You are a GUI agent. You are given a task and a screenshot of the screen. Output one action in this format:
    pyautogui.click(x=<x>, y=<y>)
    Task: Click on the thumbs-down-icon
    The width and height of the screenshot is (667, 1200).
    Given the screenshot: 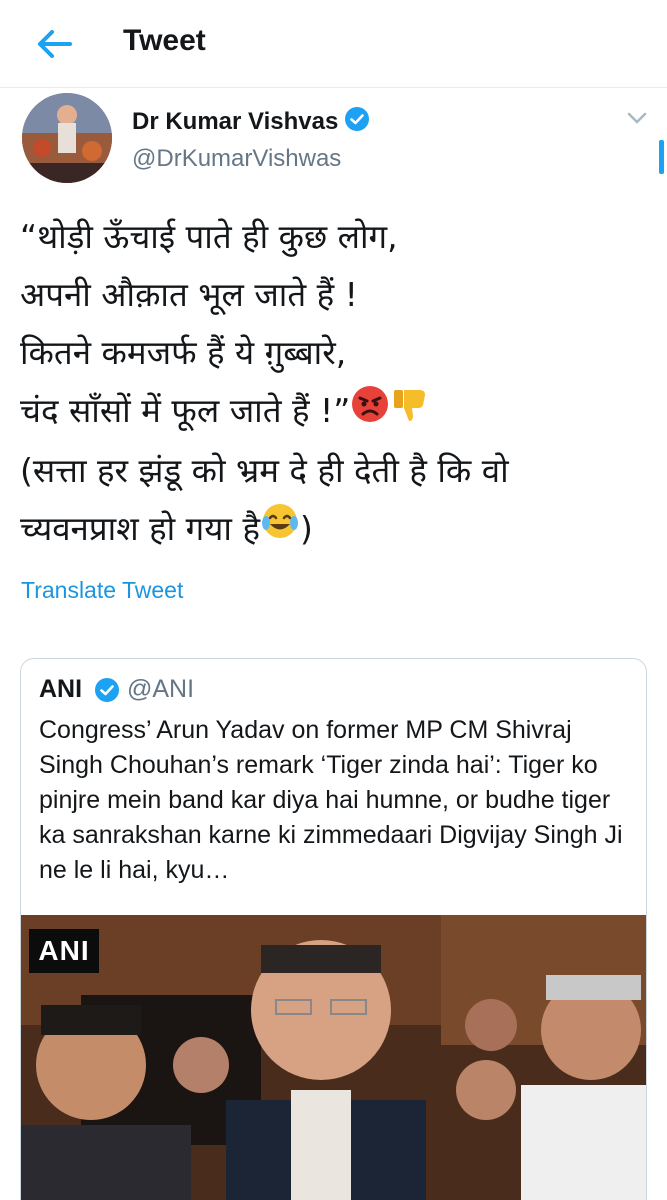 What is the action you would take?
    pyautogui.click(x=410, y=413)
    